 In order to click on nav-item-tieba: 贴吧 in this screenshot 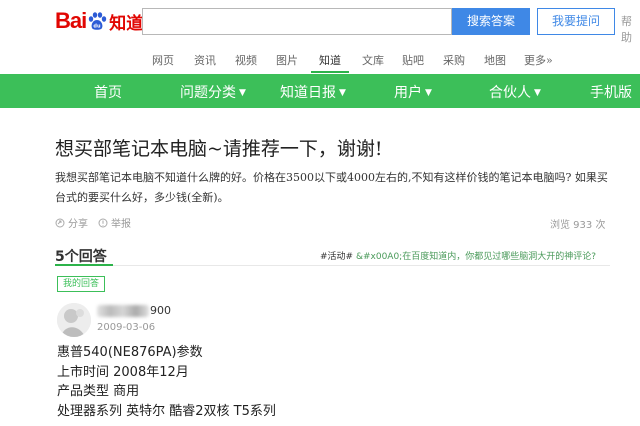, I will do `click(413, 60)`.